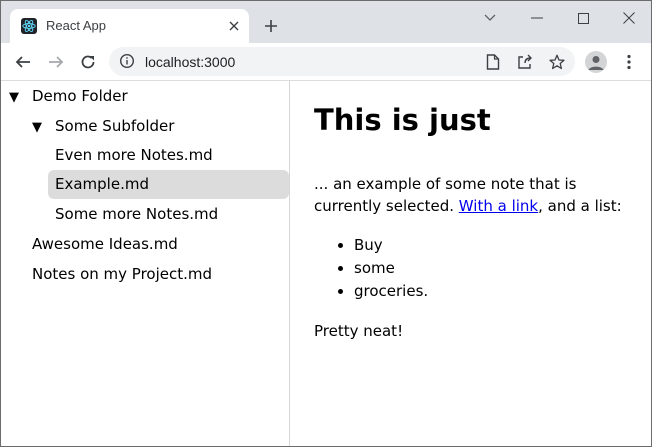  Describe the element at coordinates (88, 62) in the screenshot. I see `reload-icon` at that location.